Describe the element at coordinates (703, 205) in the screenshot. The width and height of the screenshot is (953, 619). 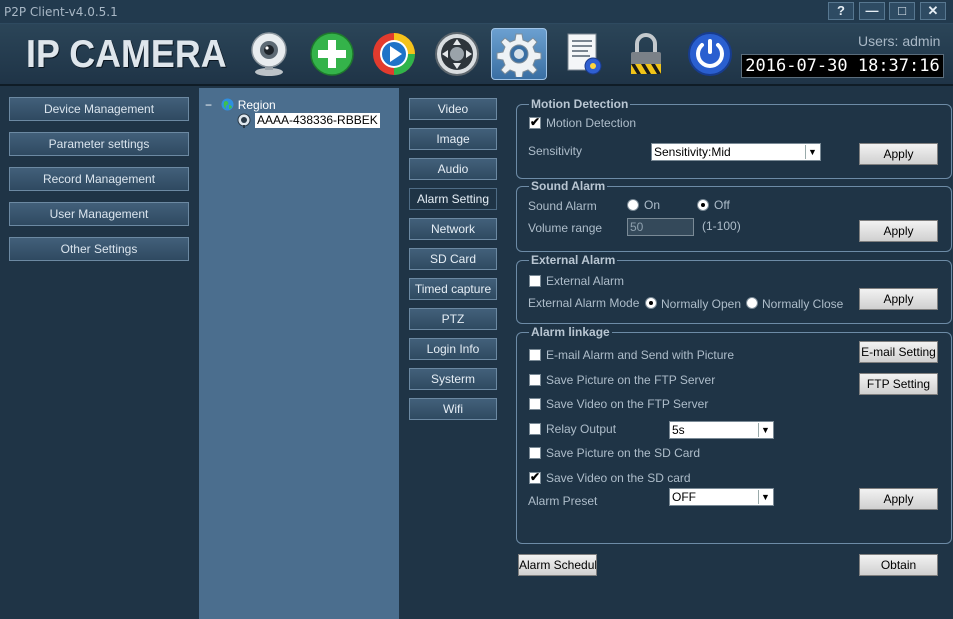
I see `sound-alarm-off-radio` at that location.